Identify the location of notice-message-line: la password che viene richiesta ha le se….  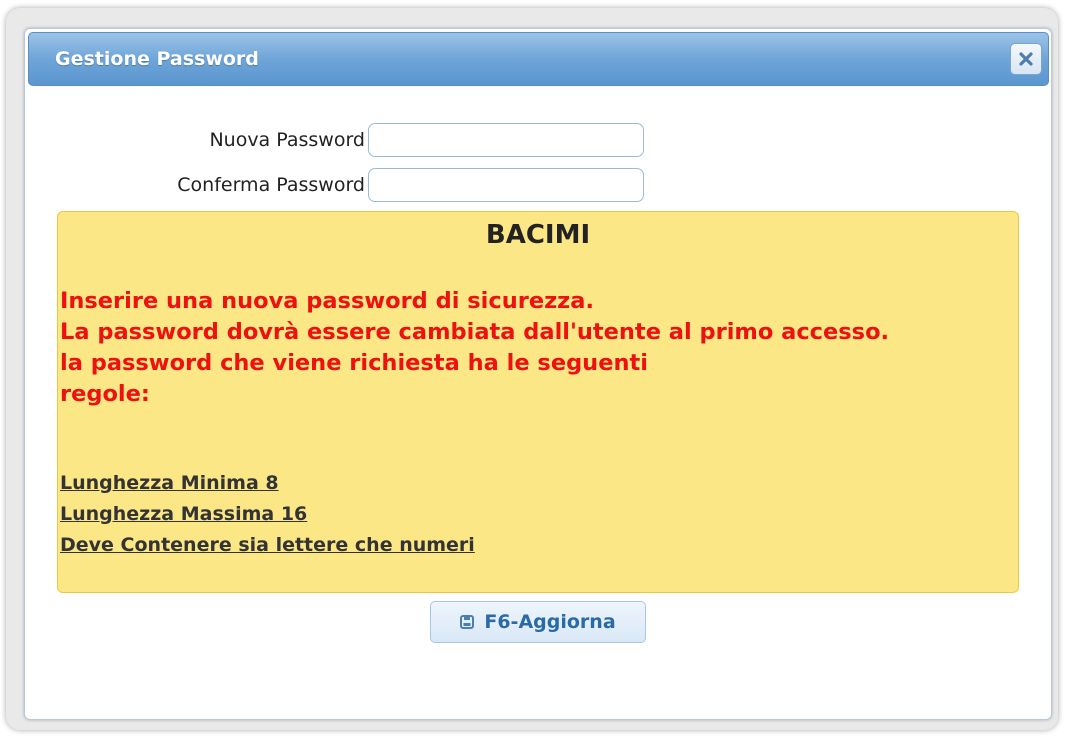
(354, 363).